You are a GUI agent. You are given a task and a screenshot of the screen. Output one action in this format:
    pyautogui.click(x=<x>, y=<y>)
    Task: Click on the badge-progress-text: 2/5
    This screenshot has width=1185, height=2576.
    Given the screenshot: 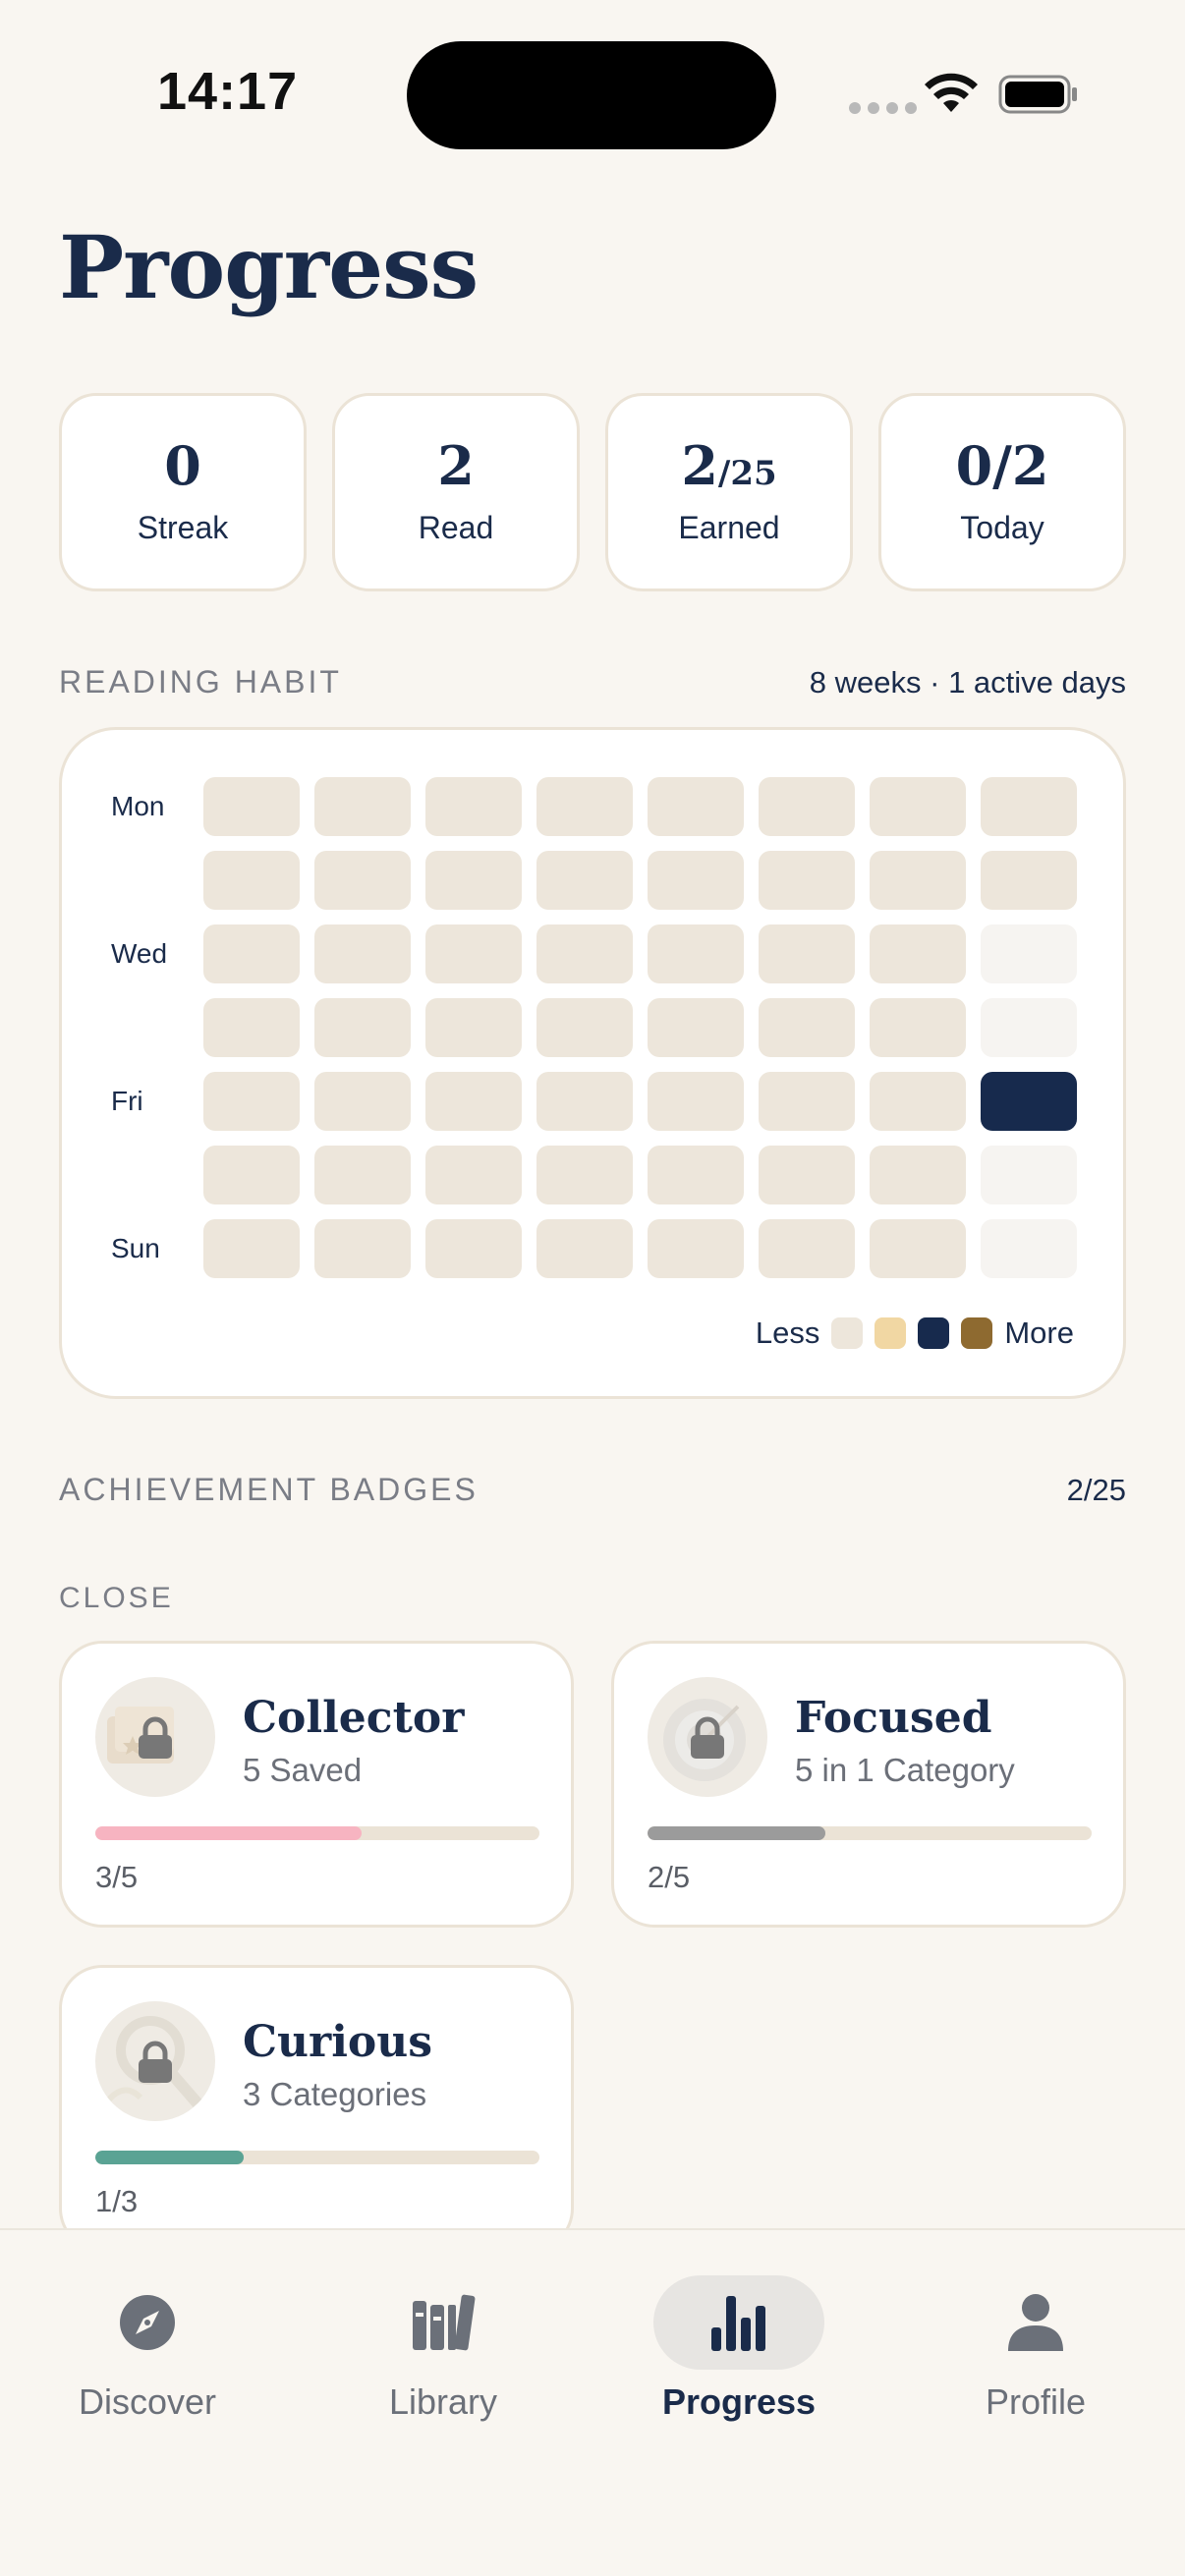 What is the action you would take?
    pyautogui.click(x=670, y=1877)
    